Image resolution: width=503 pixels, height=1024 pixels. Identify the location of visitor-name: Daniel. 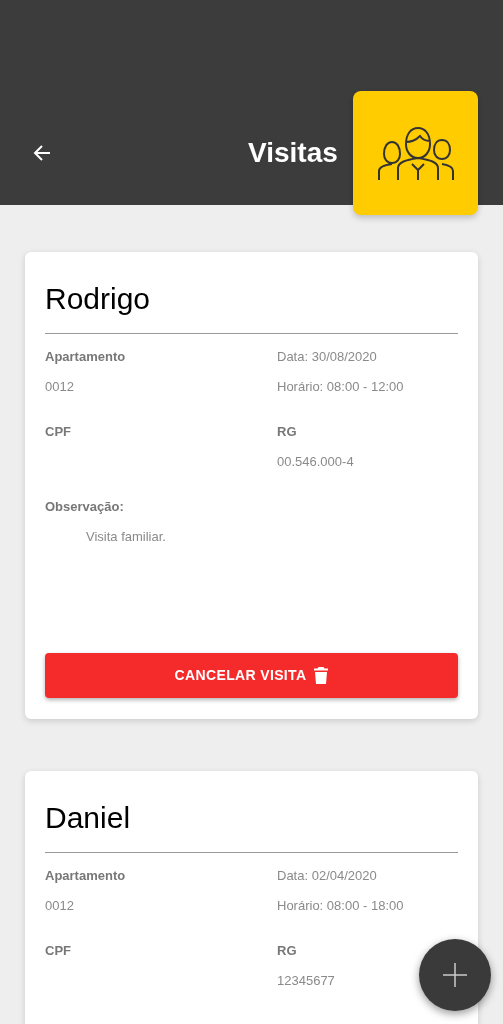
(88, 817).